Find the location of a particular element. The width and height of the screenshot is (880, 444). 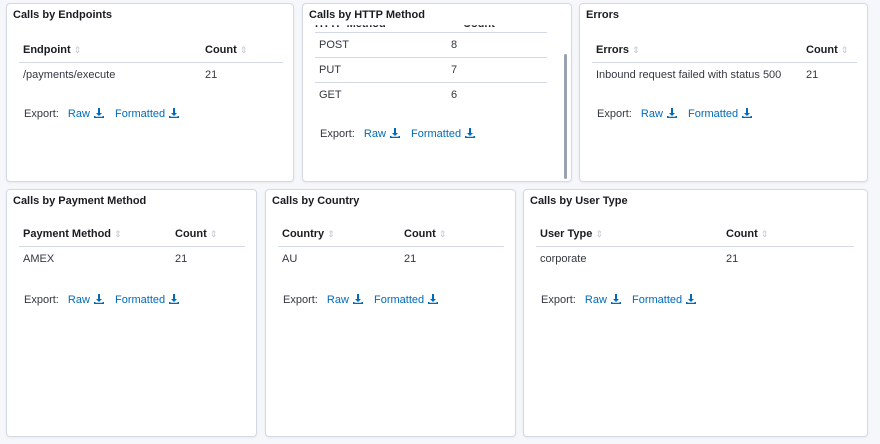

table-cell: 7 is located at coordinates (497, 70).